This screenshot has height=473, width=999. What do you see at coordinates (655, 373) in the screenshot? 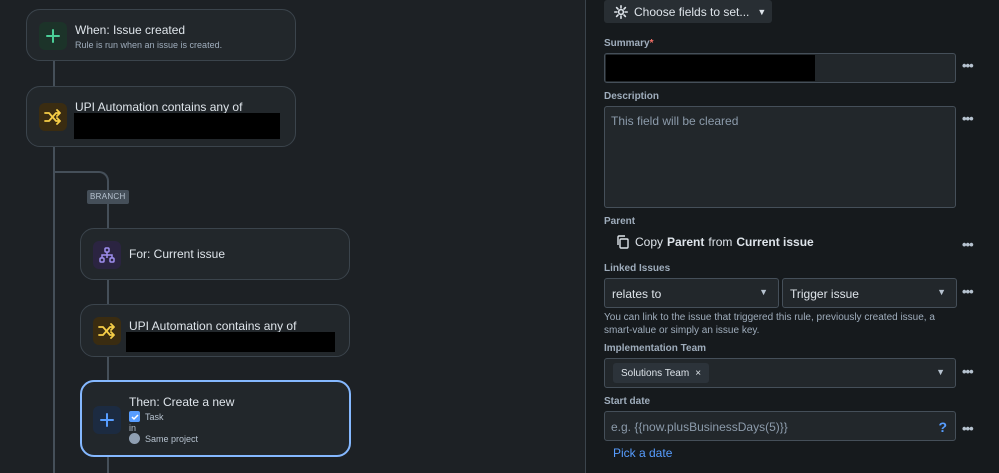
I see `team-chip-label: Solutions Team` at bounding box center [655, 373].